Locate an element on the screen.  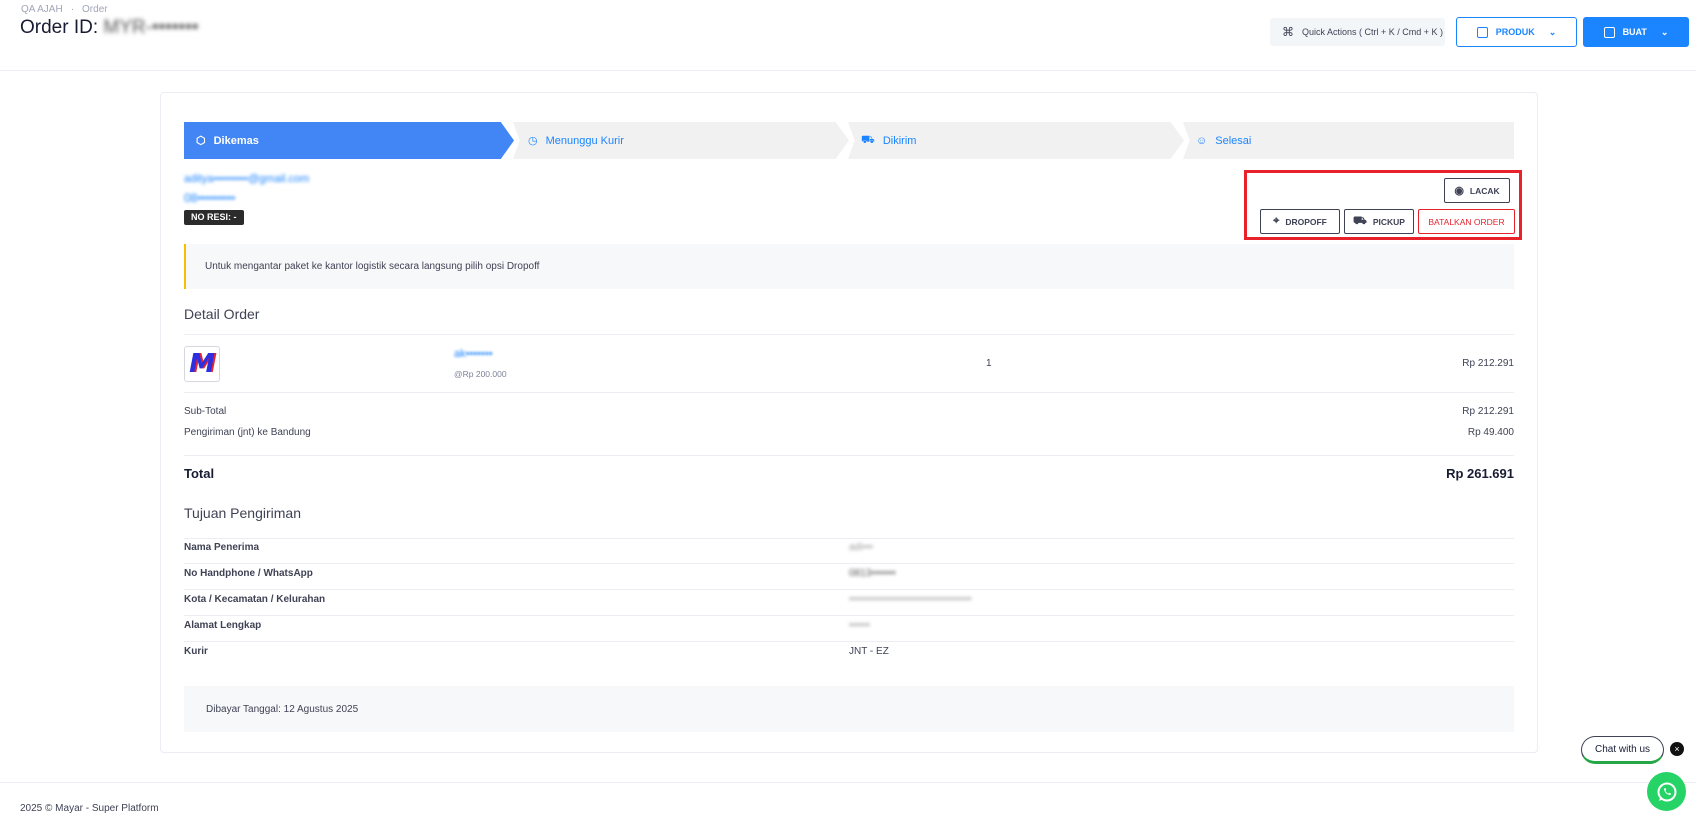
kurir-value: JNT - EZ is located at coordinates (869, 651).